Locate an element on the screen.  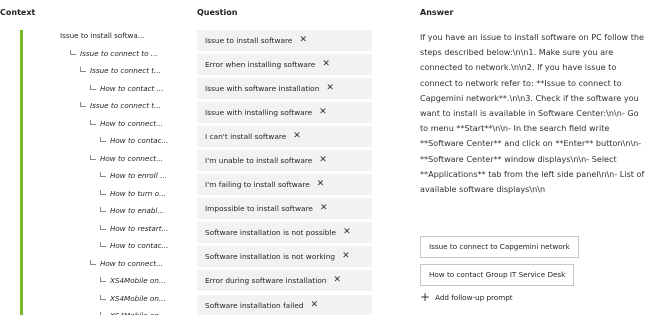
question-item: Error during software installation ✕ is located at coordinates (284, 281).